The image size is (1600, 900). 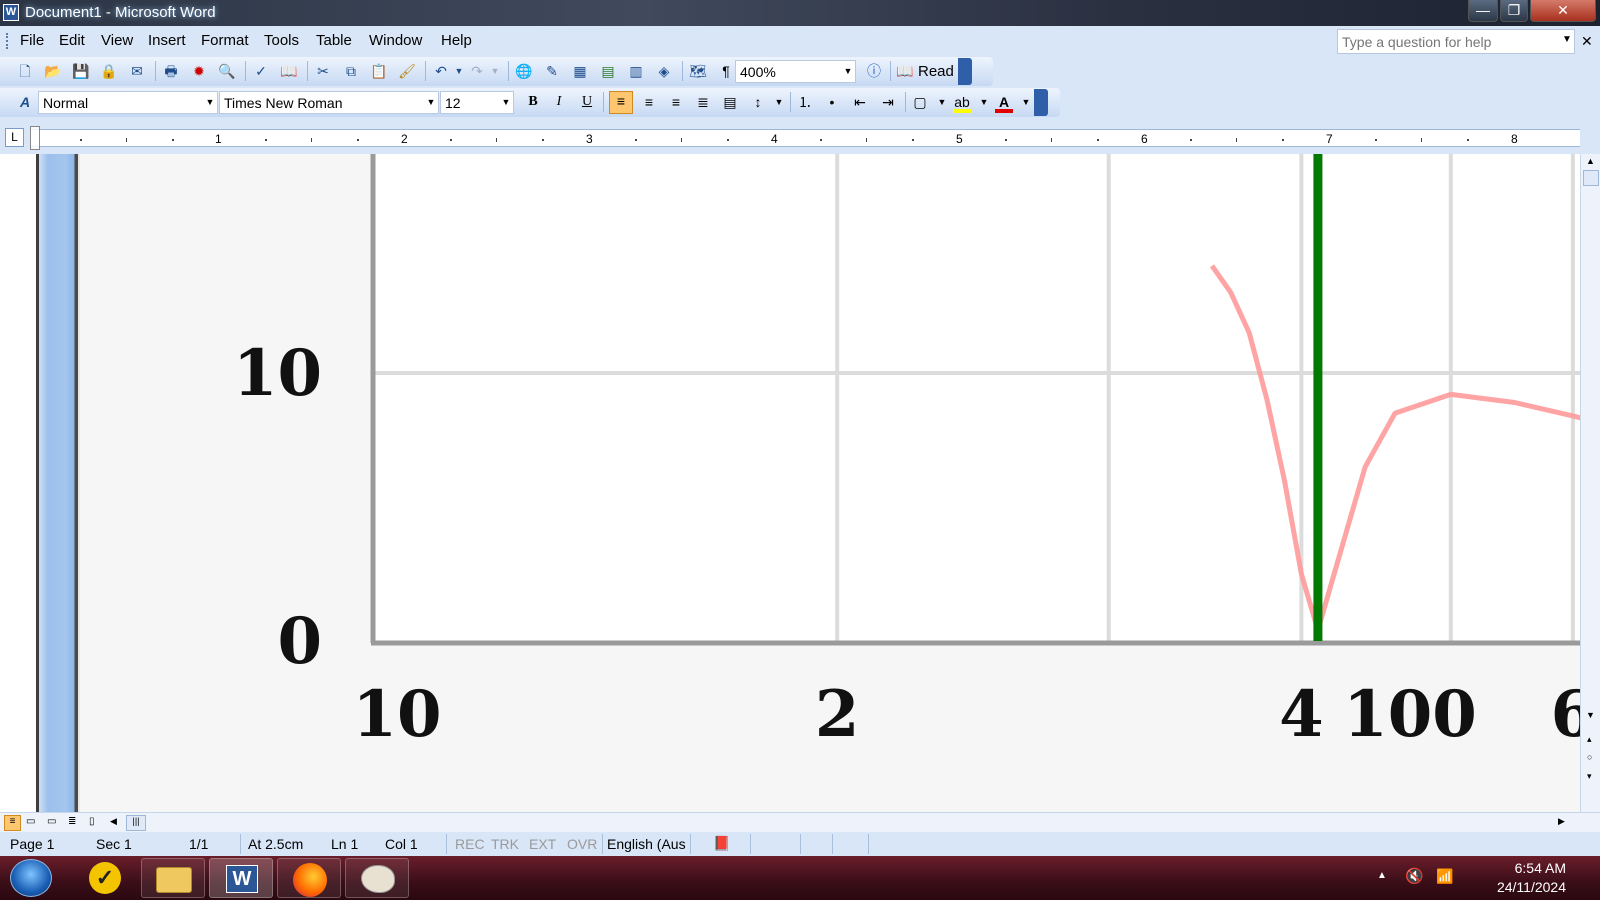 What do you see at coordinates (227, 71) in the screenshot?
I see `print-preview-icon: 🔍` at bounding box center [227, 71].